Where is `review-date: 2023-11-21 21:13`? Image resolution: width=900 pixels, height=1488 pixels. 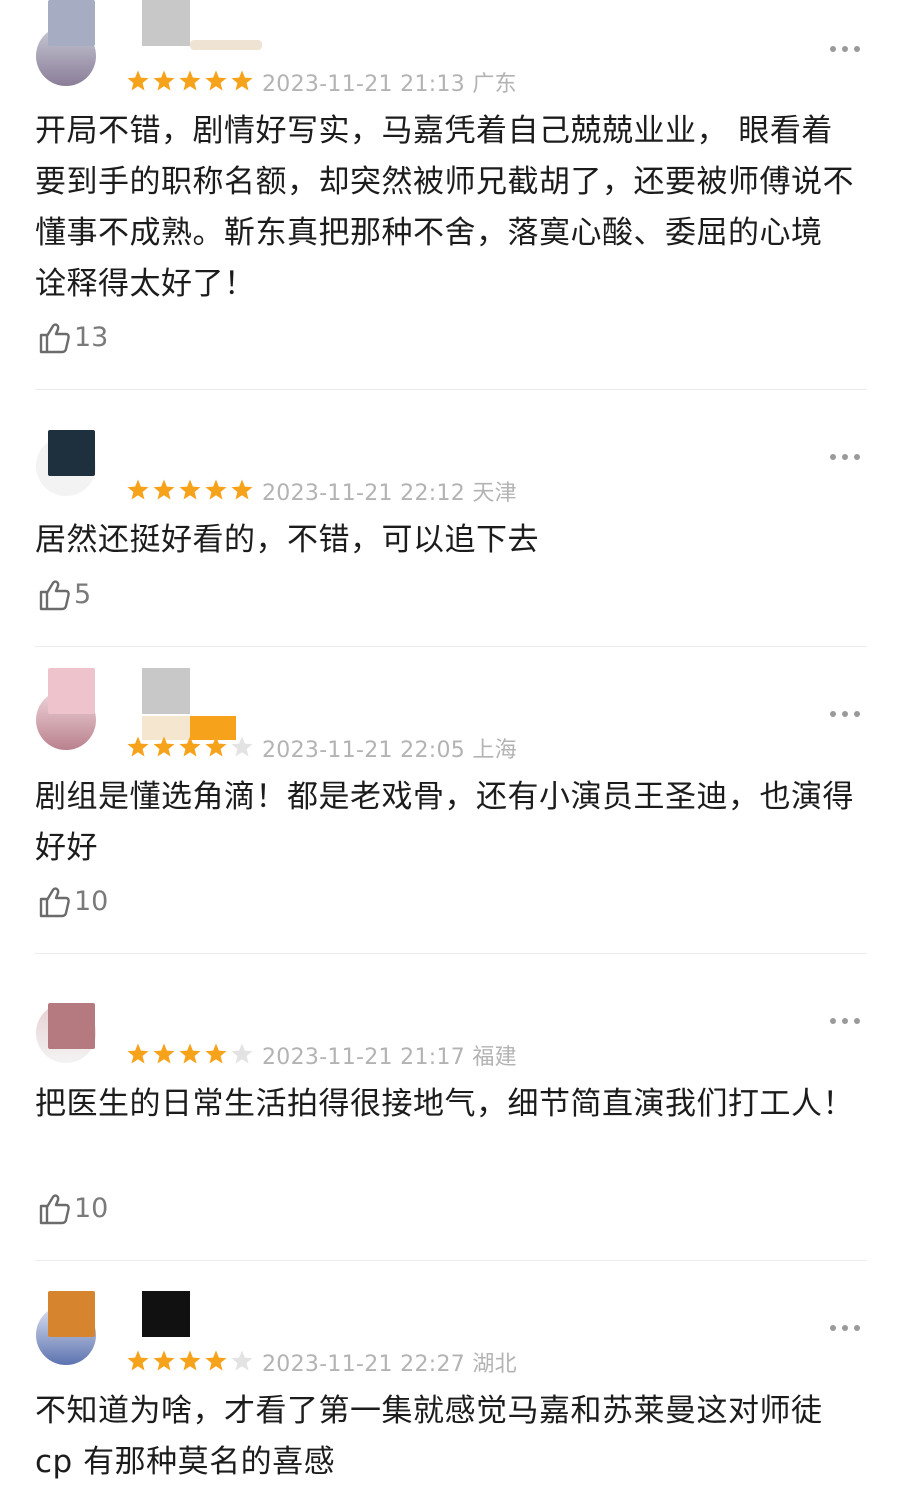
review-date: 2023-11-21 21:13 is located at coordinates (364, 84).